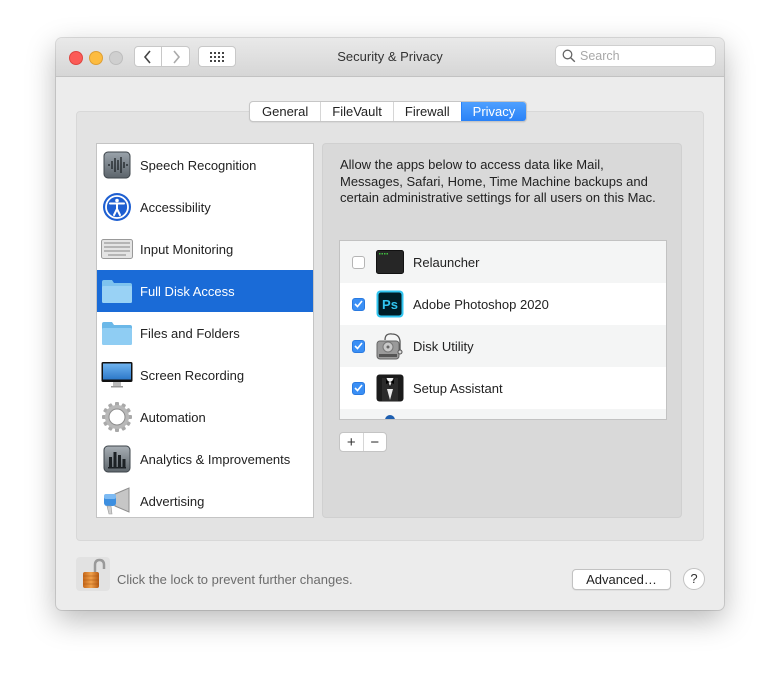 This screenshot has width=780, height=685. Describe the element at coordinates (493, 111) in the screenshot. I see `tab-privacy: Privacy` at that location.